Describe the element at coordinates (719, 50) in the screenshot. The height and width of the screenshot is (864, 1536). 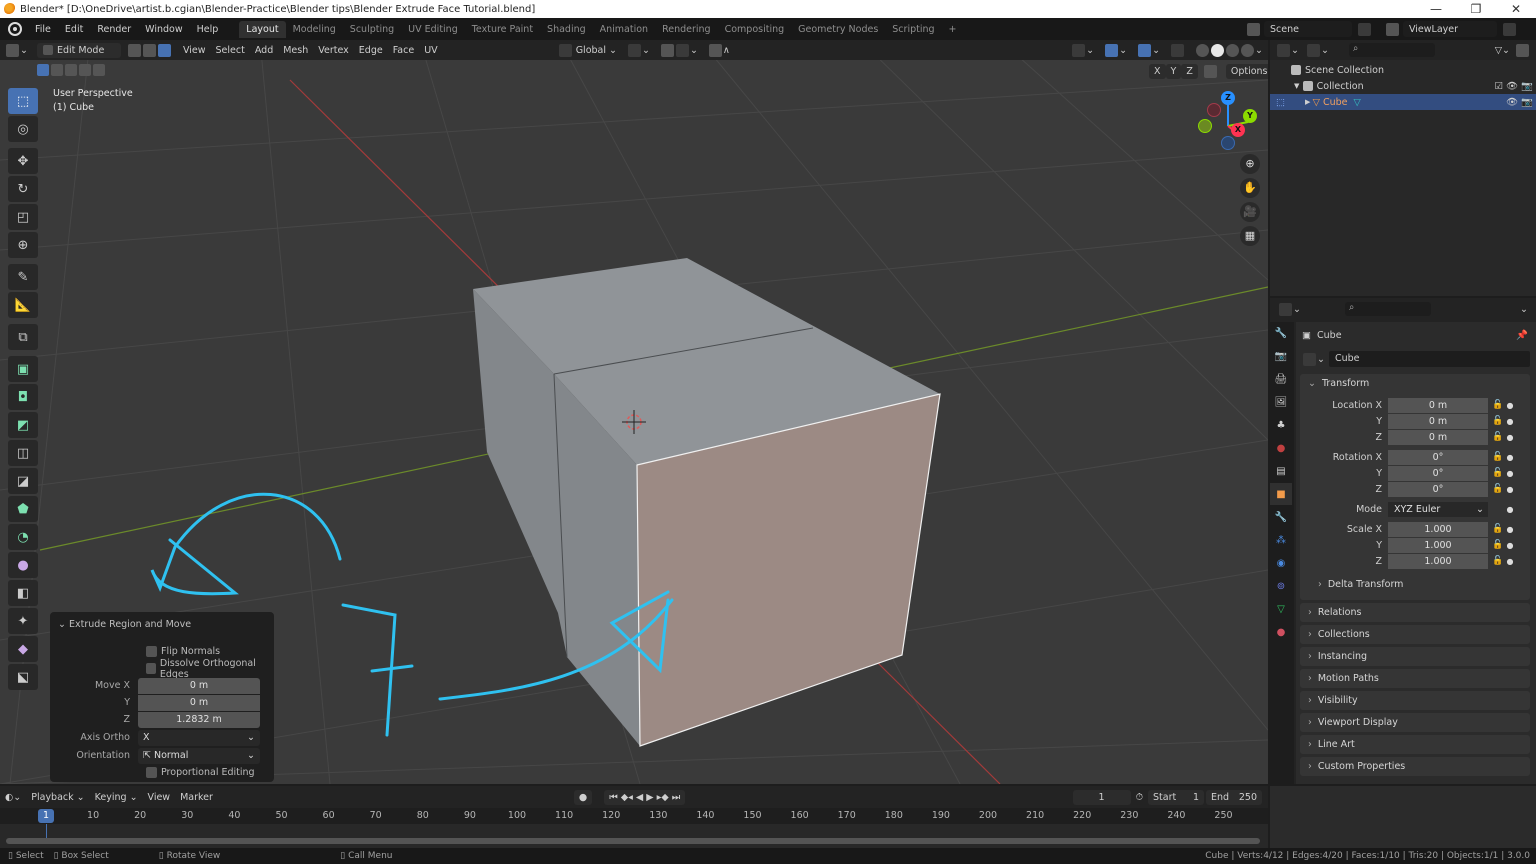
I see `proportional-edit-toggle: ∧` at that location.